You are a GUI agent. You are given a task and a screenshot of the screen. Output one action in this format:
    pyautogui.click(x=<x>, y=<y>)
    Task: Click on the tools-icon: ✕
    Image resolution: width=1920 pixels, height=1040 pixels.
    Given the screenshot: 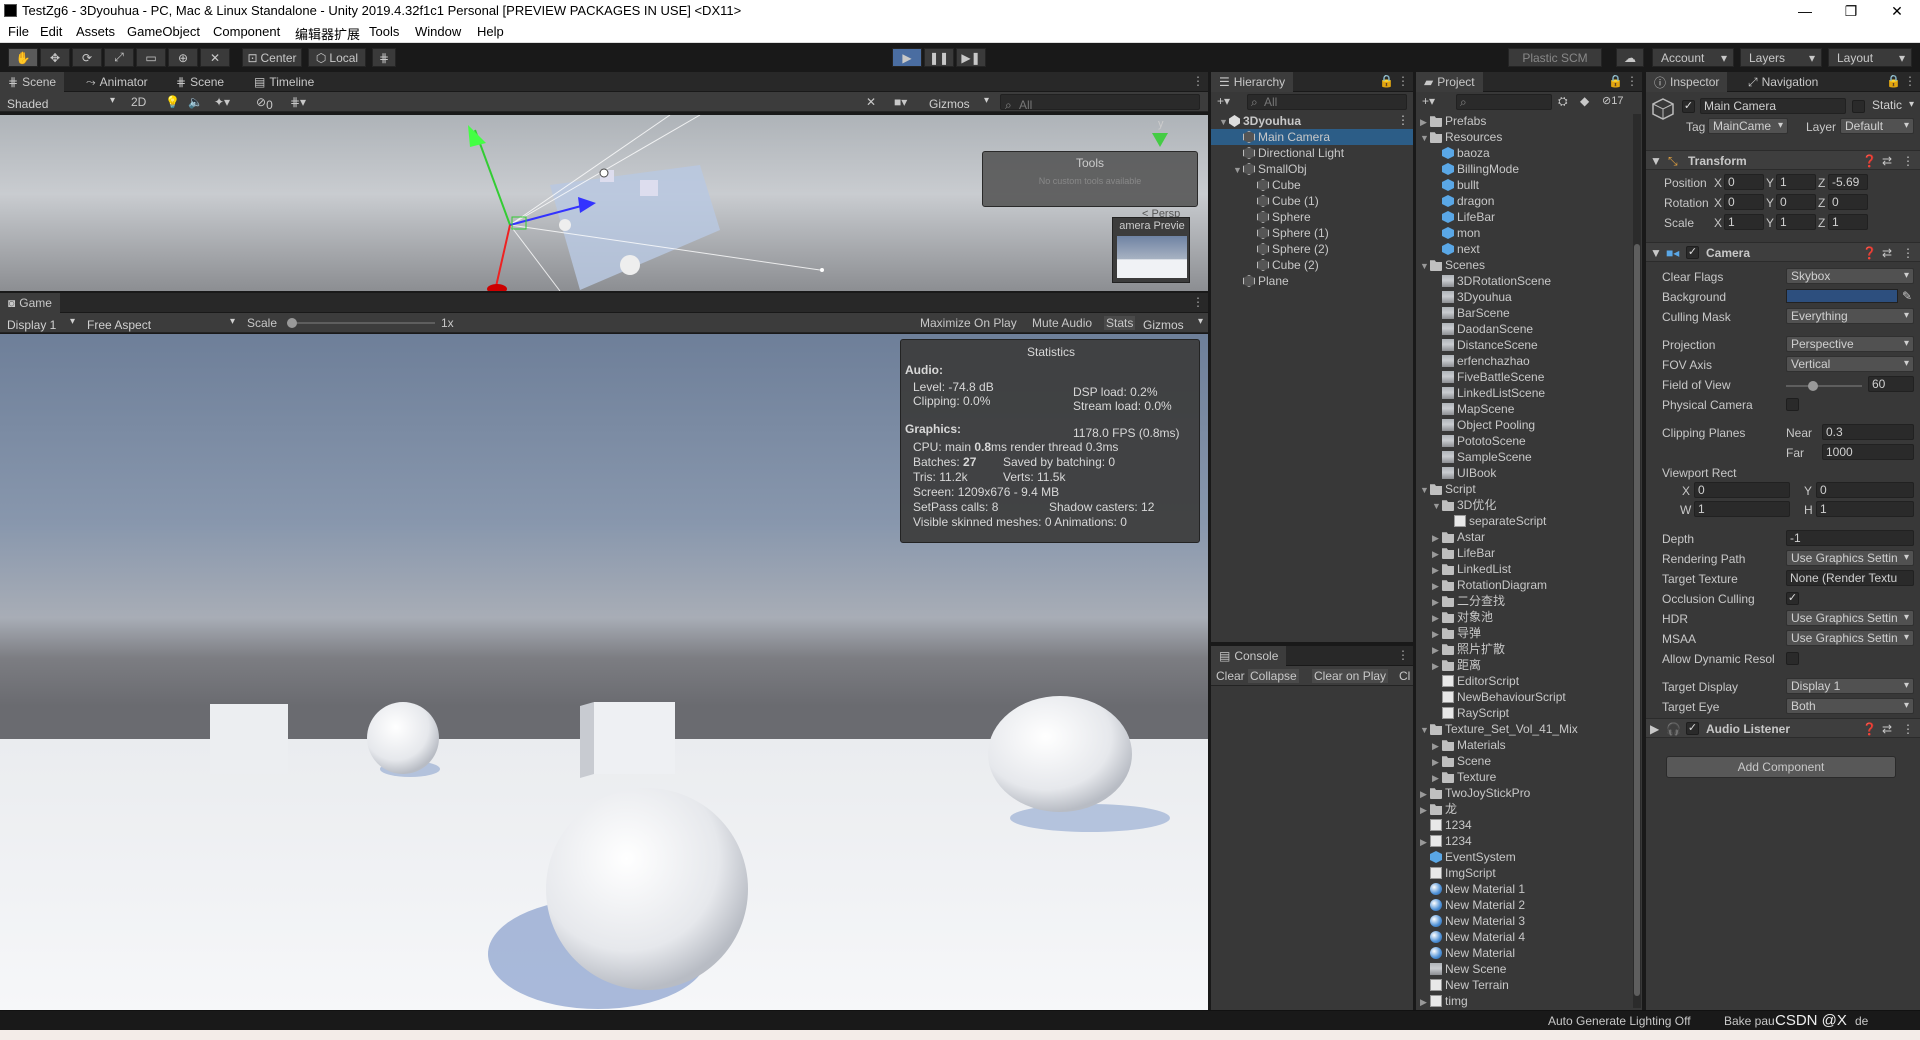 What is the action you would take?
    pyautogui.click(x=871, y=102)
    